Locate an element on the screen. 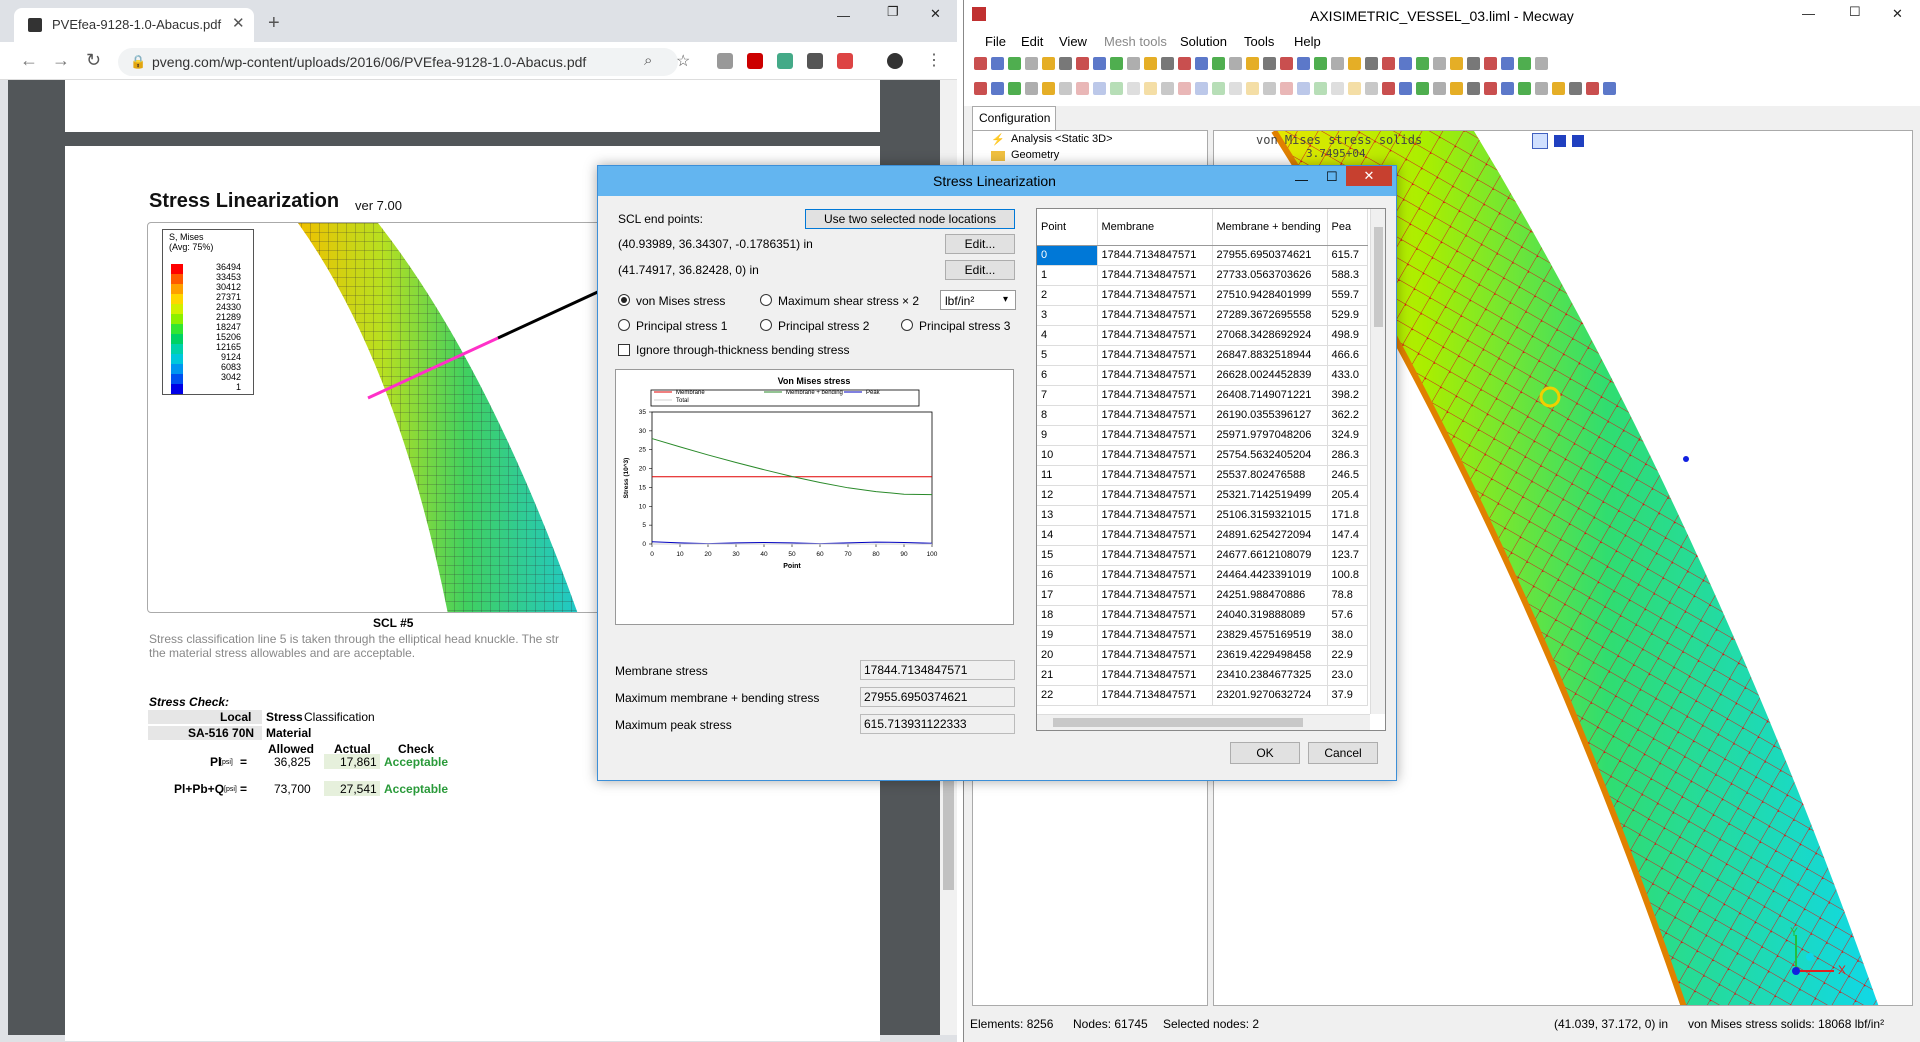  table-row: 3 17844.7134847571 27289.3672695558 529.9 is located at coordinates (1202, 315).